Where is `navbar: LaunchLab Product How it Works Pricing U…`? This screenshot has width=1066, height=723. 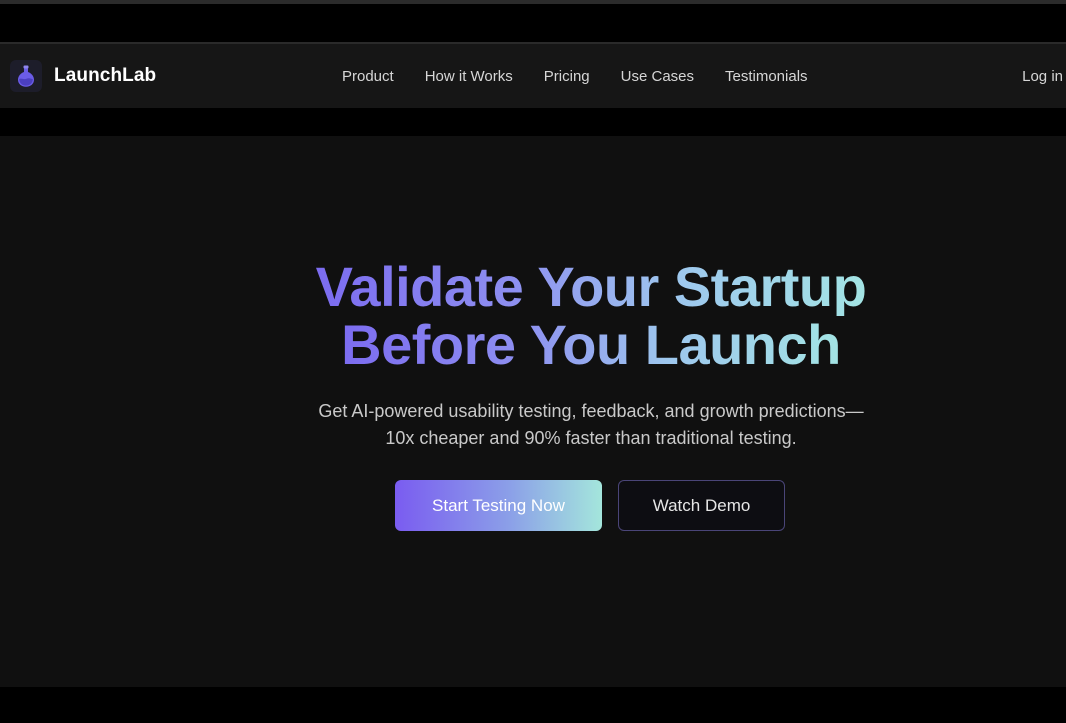
navbar: LaunchLab Product How it Works Pricing U… is located at coordinates (533, 75).